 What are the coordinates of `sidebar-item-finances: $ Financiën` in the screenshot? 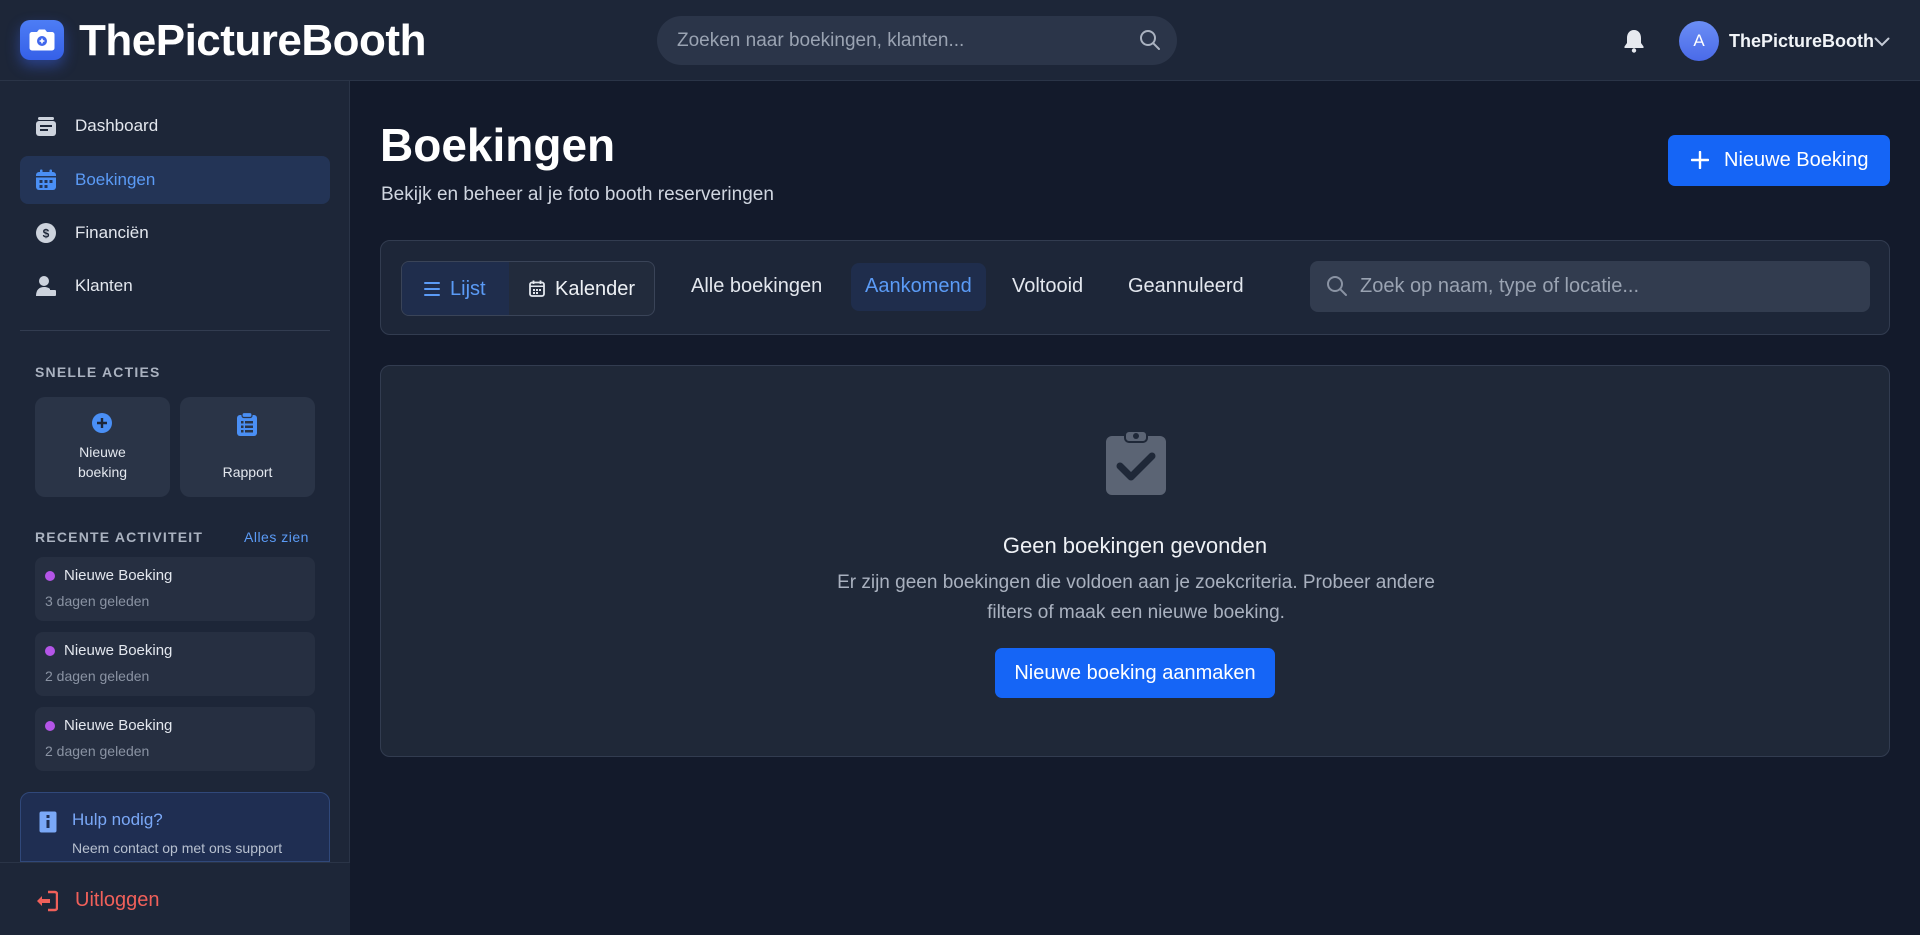 It's located at (175, 233).